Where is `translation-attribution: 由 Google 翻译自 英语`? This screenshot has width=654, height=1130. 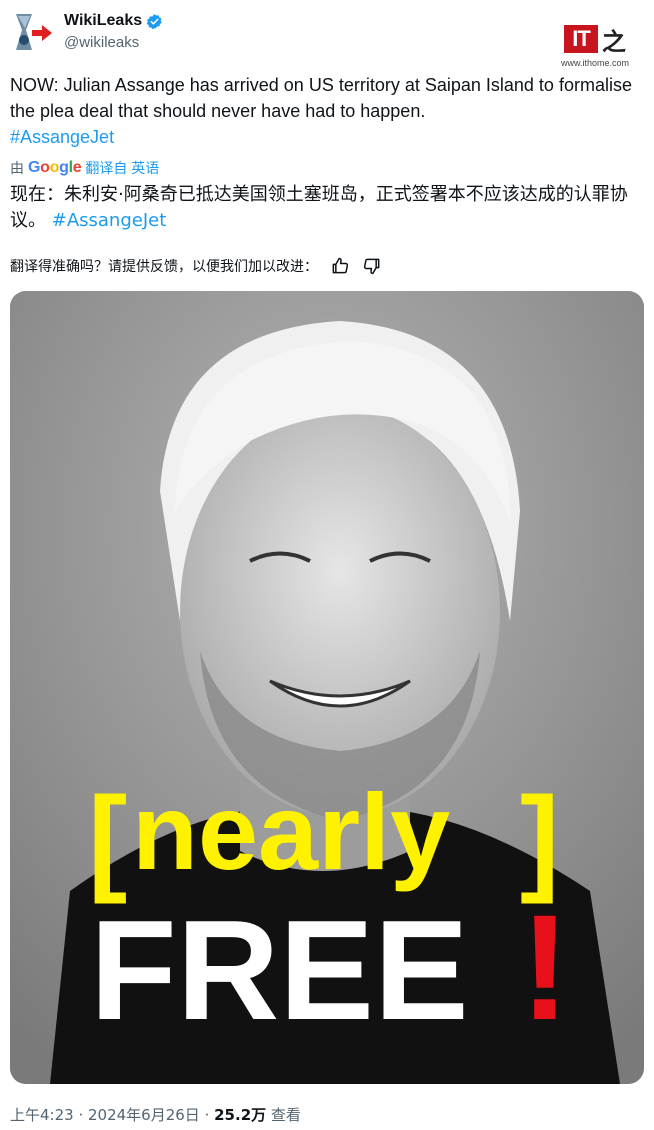
translation-attribution: 由 Google 翻译自 英语 is located at coordinates (84, 168).